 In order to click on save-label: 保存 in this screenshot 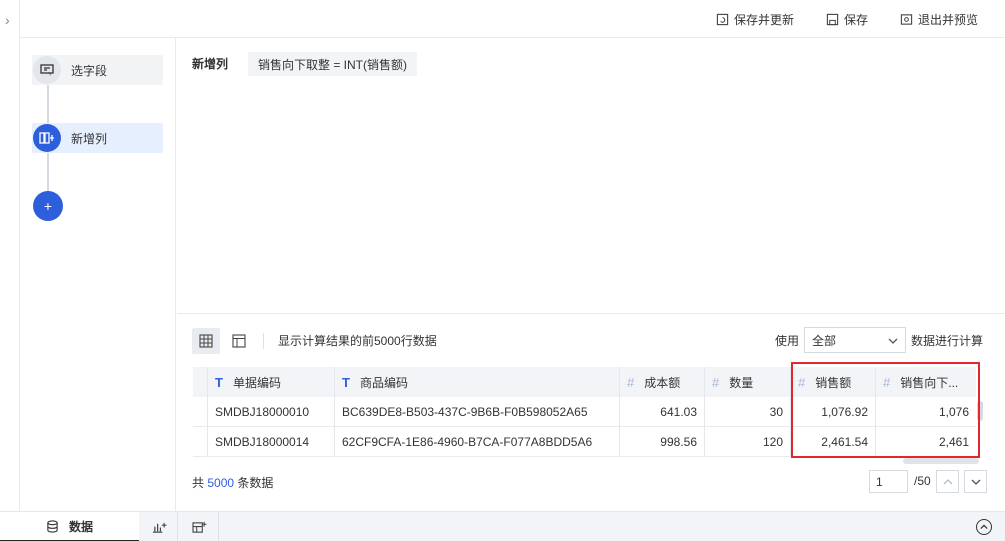, I will do `click(856, 19)`.